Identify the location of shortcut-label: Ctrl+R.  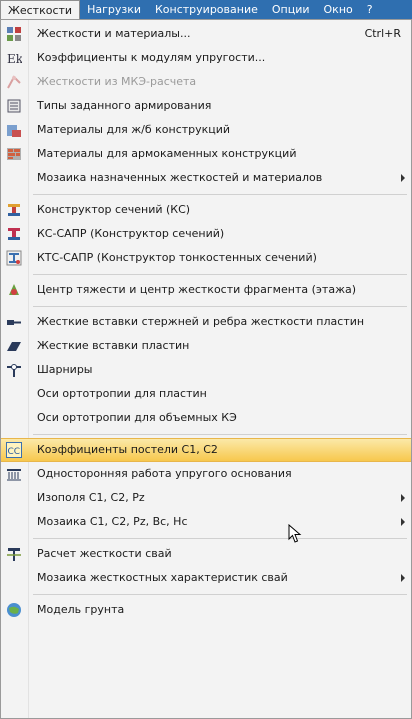
(382, 33).